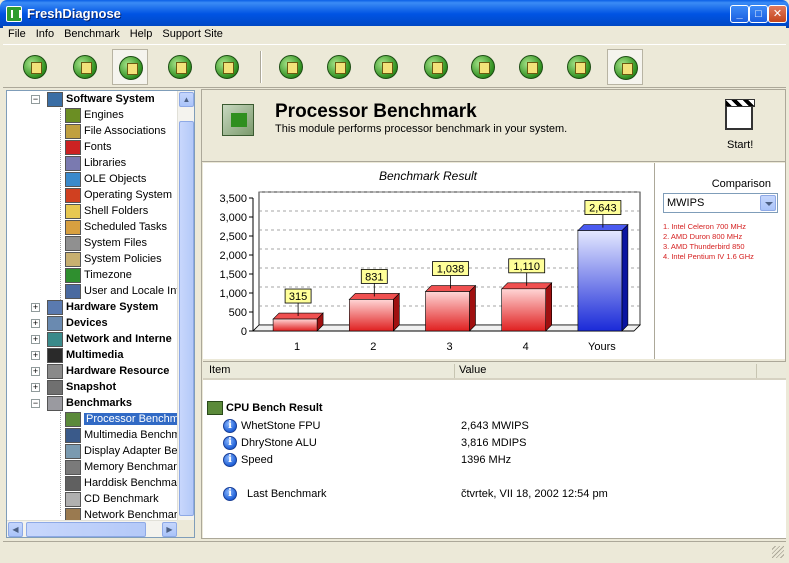 The image size is (789, 563). Describe the element at coordinates (291, 67) in the screenshot. I see `toolbar-system-button` at that location.